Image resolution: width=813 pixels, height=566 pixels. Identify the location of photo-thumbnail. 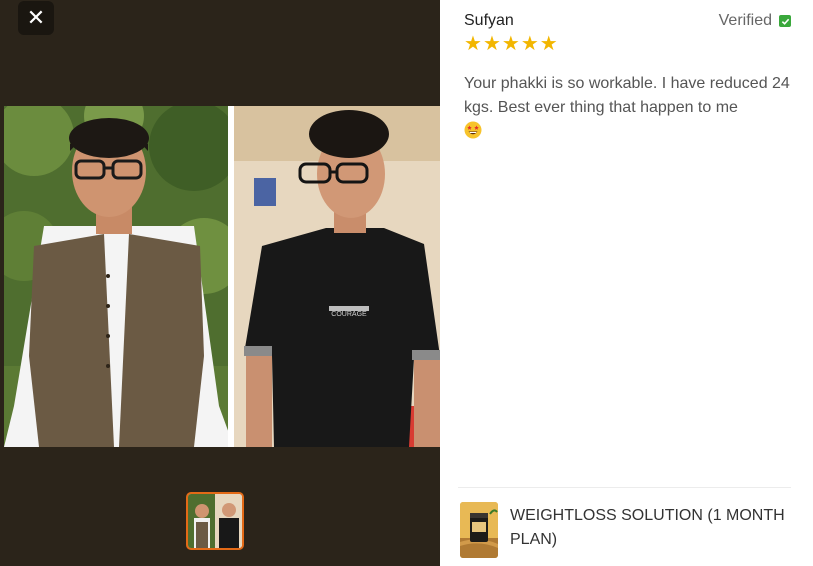
(215, 521).